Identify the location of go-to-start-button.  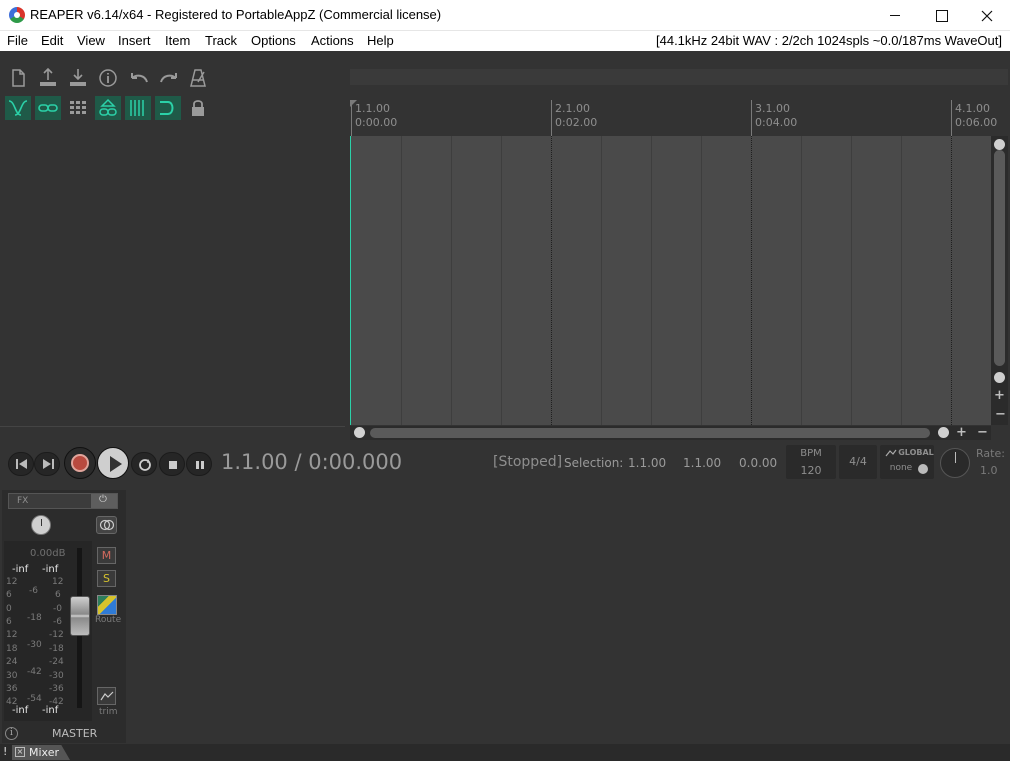
(21, 464).